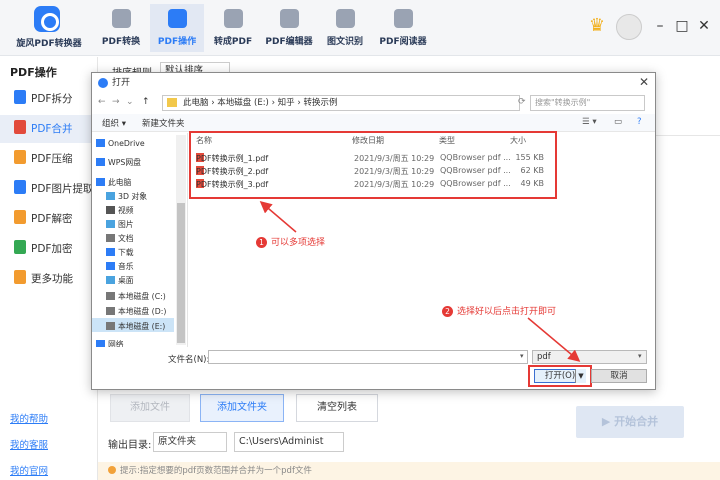 This screenshot has width=720, height=480. Describe the element at coordinates (447, 311) in the screenshot. I see `annotation-number: 2` at that location.